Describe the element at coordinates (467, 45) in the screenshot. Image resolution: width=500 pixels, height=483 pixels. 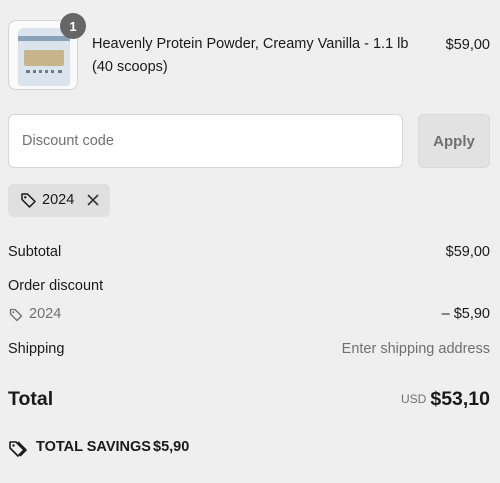
I see `product-price: $59,00` at that location.